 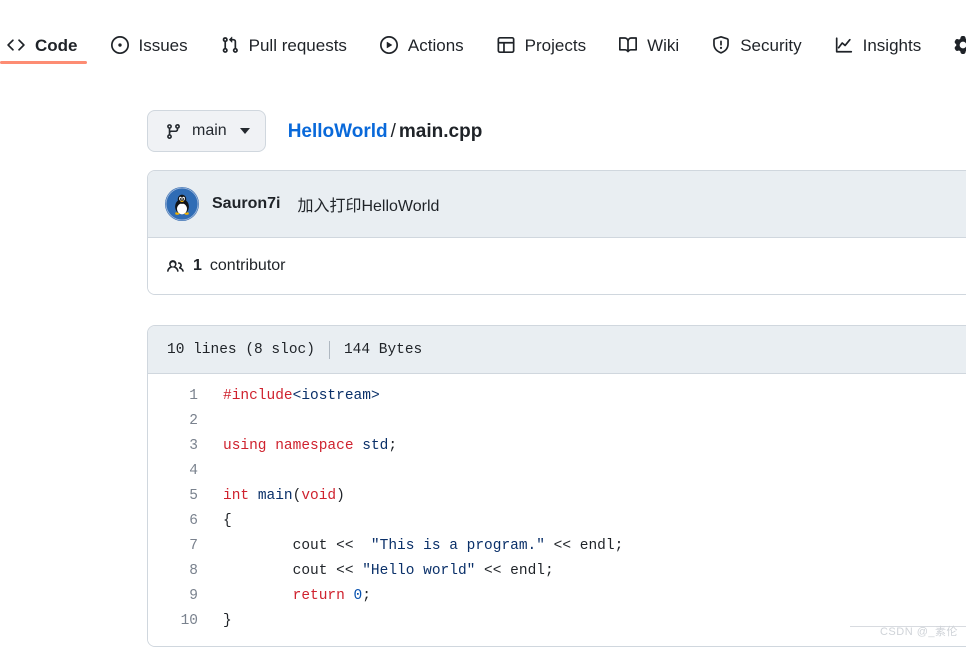 What do you see at coordinates (193, 546) in the screenshot?
I see `line-number: 7` at bounding box center [193, 546].